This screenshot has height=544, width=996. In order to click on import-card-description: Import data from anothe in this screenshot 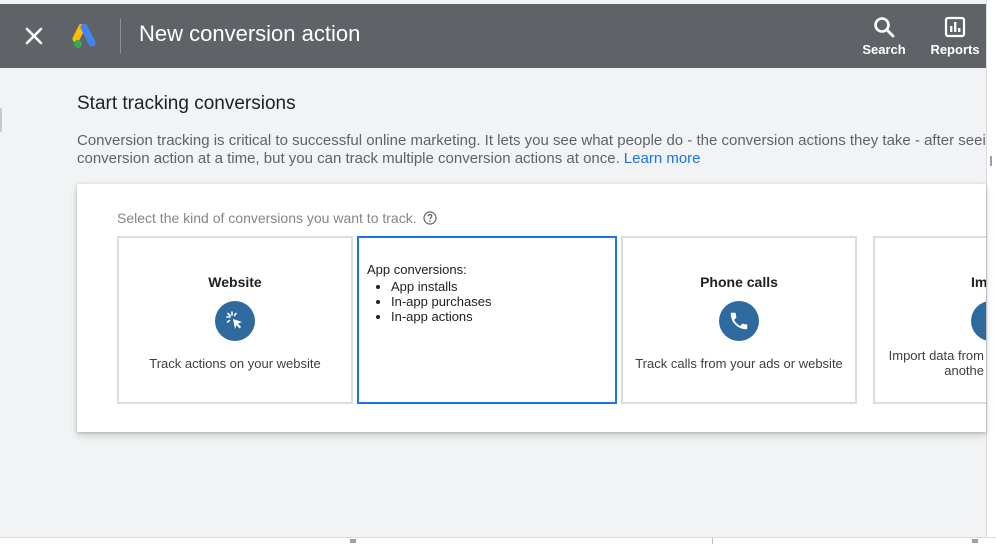, I will do `click(934, 363)`.